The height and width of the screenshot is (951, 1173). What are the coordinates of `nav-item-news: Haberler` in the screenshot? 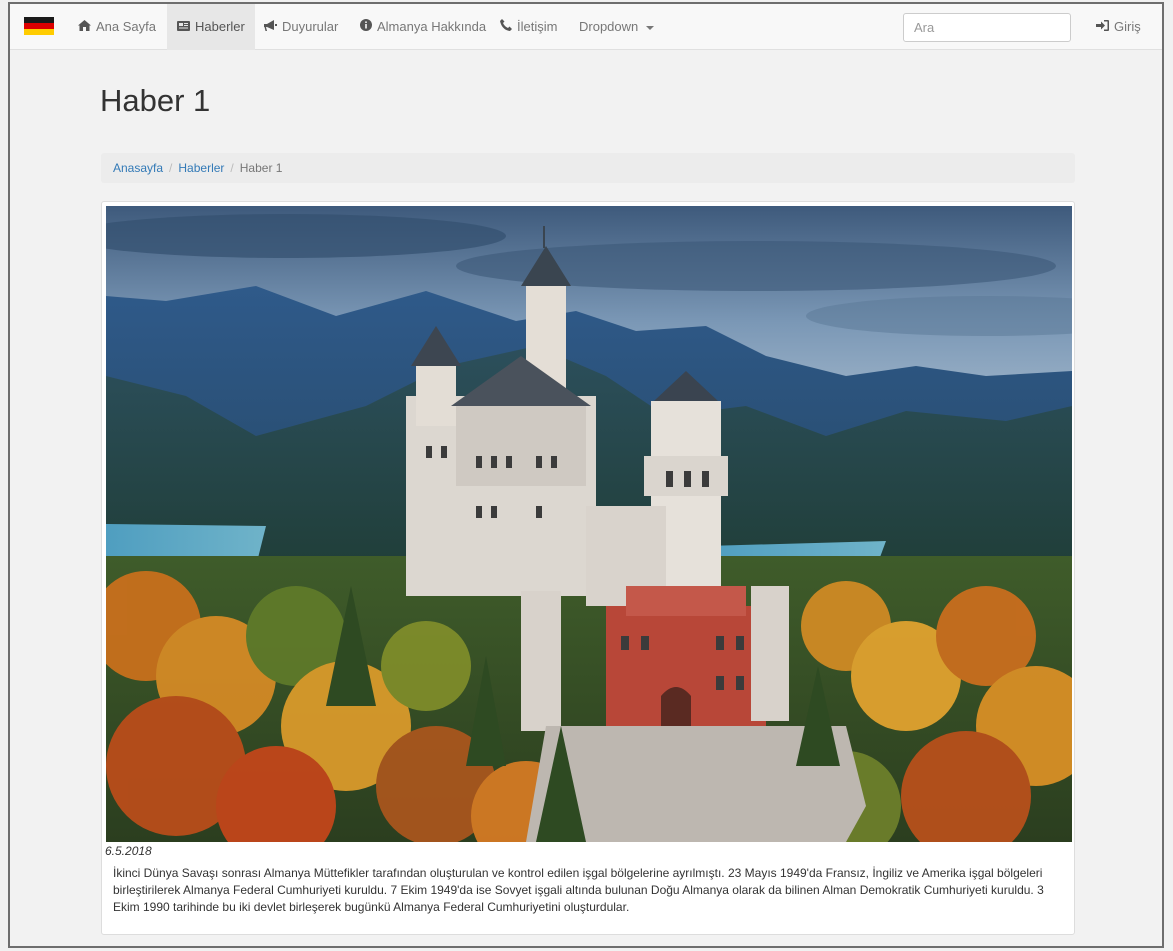 It's located at (211, 27).